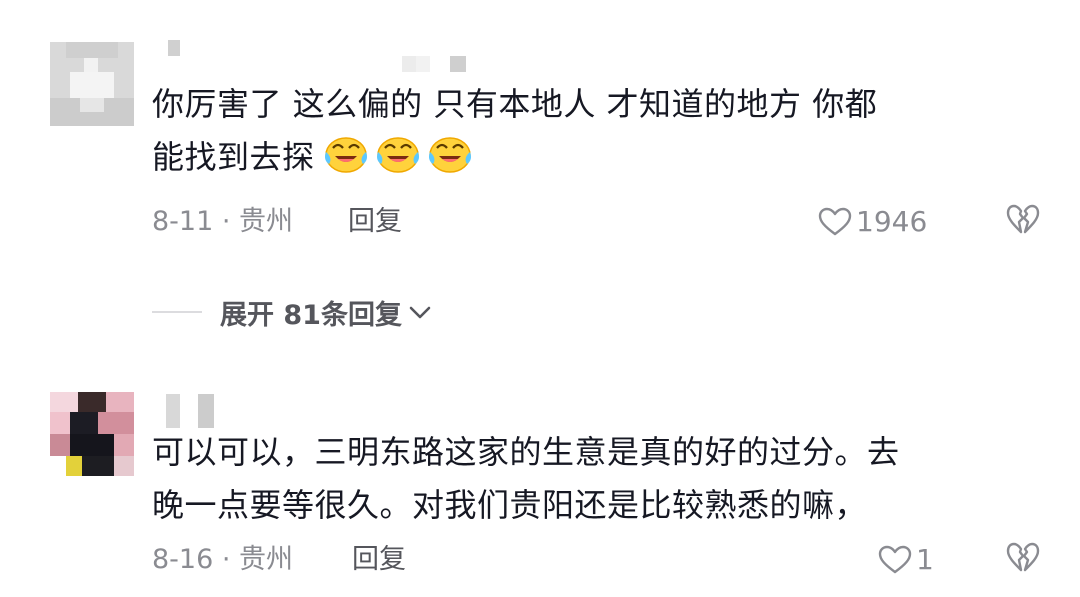 The width and height of the screenshot is (1080, 597). Describe the element at coordinates (311, 315) in the screenshot. I see `expand-replies-label: 展开 81条回复` at that location.